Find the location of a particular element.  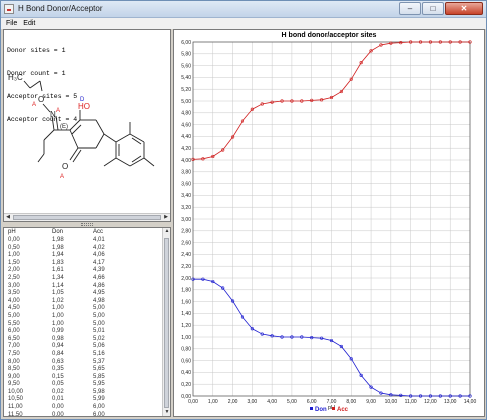

table-row: 7,50 0,84 5,16 is located at coordinates (85, 355).